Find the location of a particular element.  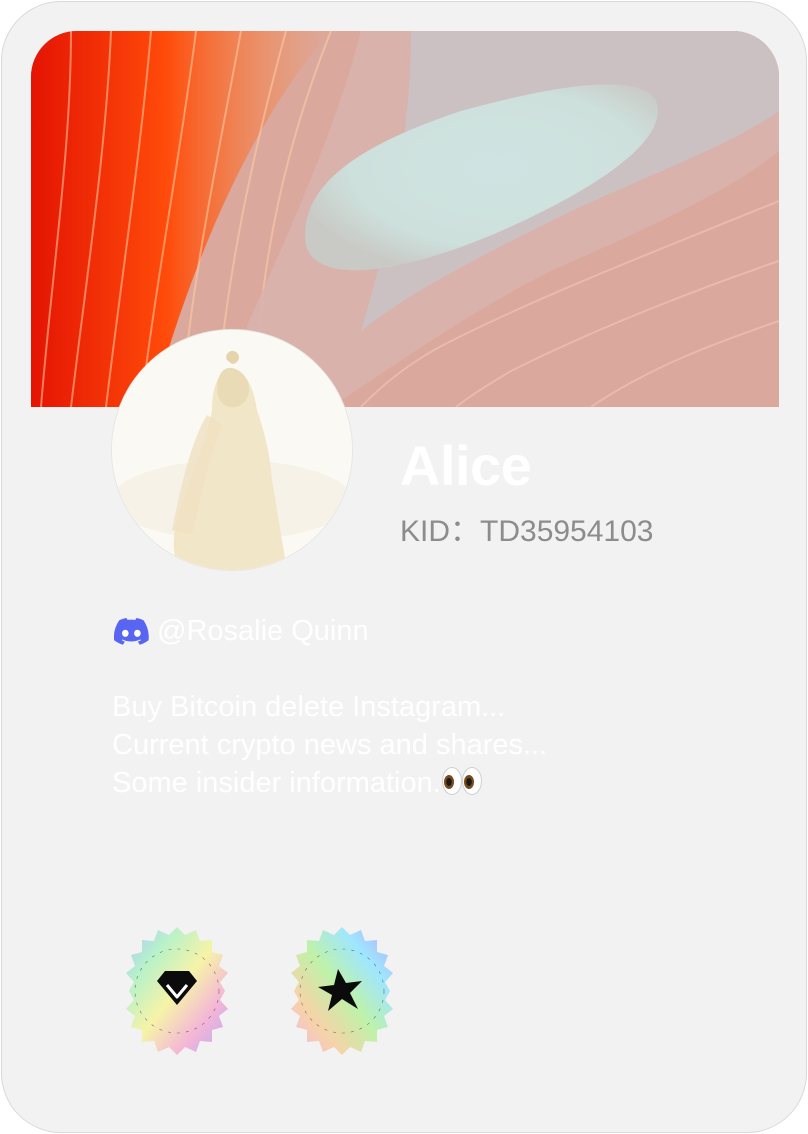

bio-line-with-emoji: Some insider information. is located at coordinates (432, 783).